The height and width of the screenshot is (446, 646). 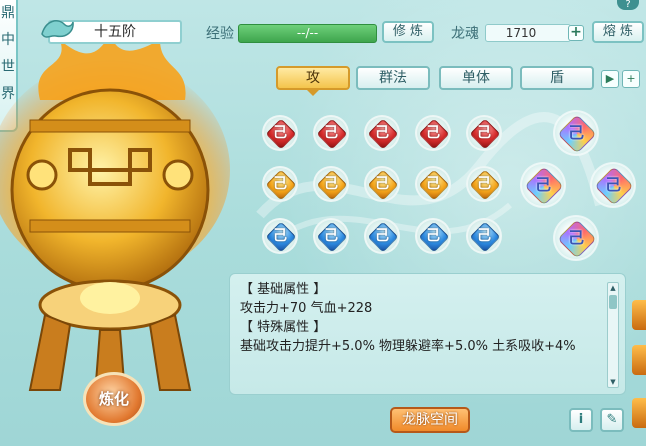 I want to click on soul-value-box: 1710, so click(x=528, y=33).